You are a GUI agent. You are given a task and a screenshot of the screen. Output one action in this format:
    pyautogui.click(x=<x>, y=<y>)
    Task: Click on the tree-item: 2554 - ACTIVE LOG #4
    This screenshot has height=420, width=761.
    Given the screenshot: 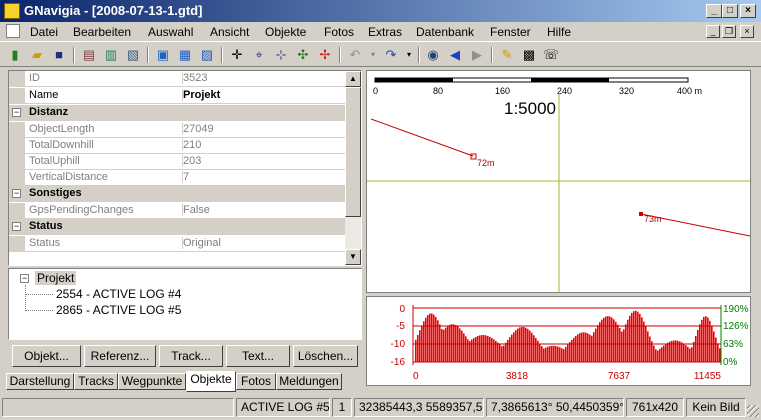 What is the action you would take?
    pyautogui.click(x=118, y=294)
    